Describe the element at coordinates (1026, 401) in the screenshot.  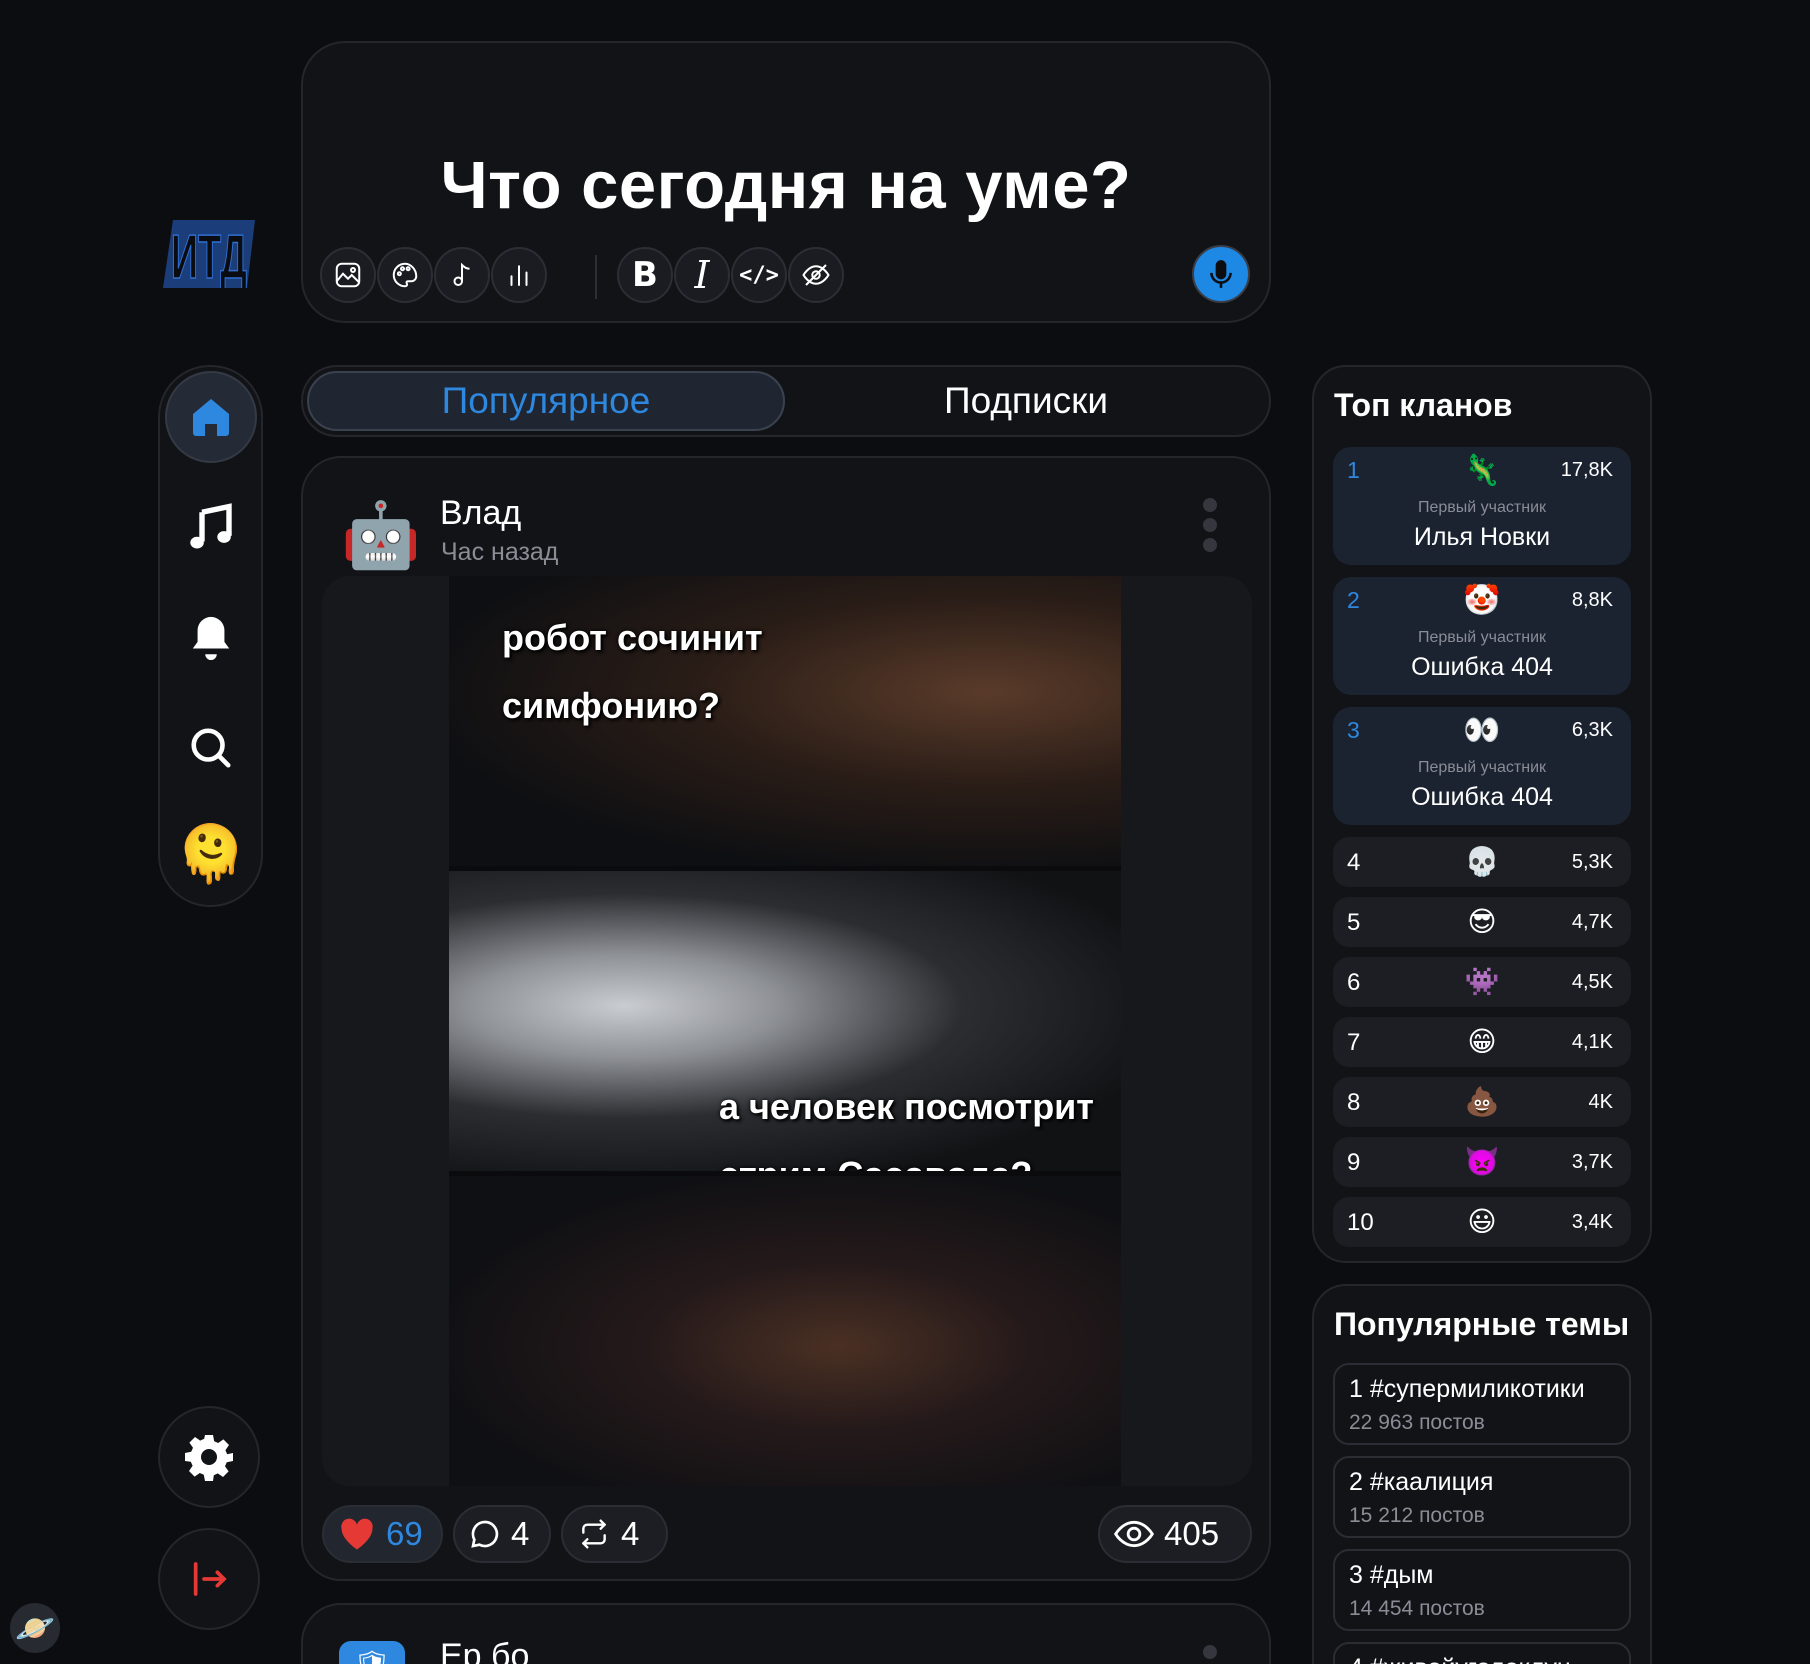
I see `tab-subscriptions: Подписки` at that location.